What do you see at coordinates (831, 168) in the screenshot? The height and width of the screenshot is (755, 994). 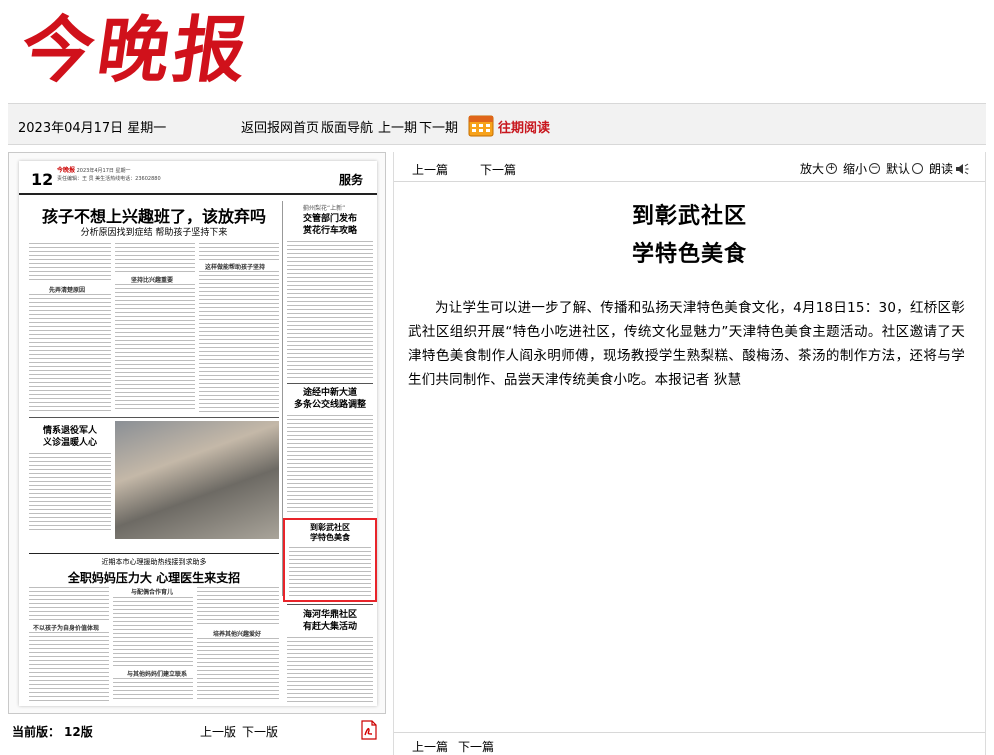 I see `plus-circle-icon: +` at bounding box center [831, 168].